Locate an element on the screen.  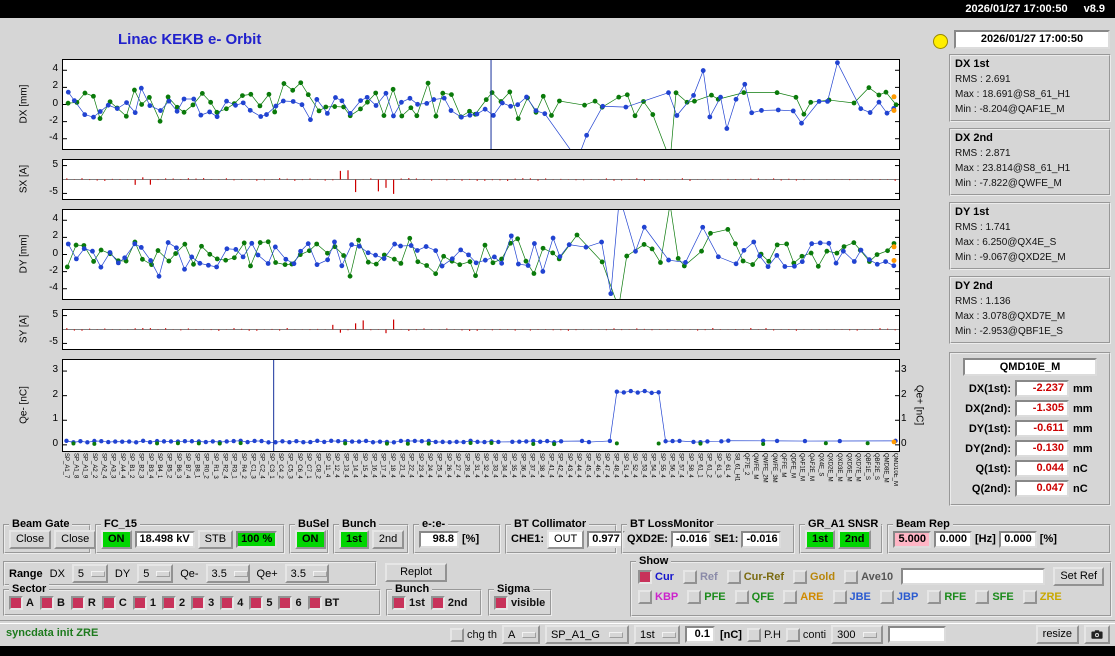
y-axis-title: Qe- [nC] is located at coordinates (24, 404).